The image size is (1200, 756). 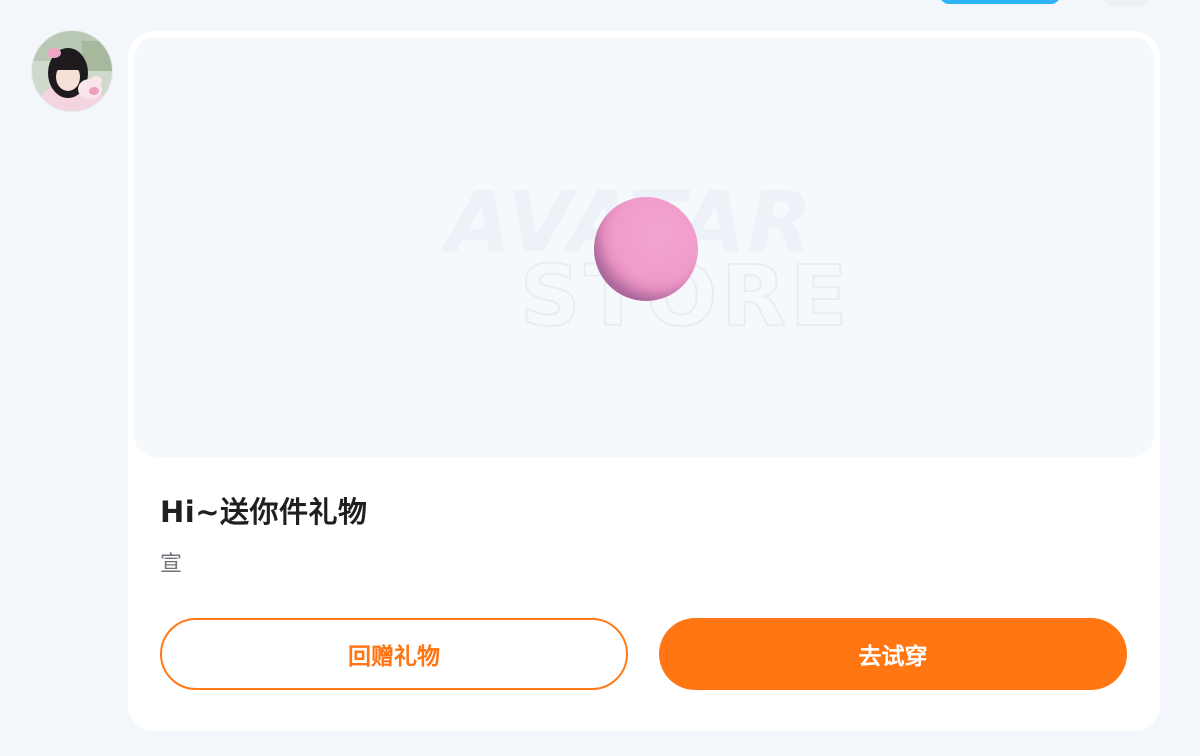 What do you see at coordinates (1127, 3) in the screenshot?
I see `top-secondary-pill` at bounding box center [1127, 3].